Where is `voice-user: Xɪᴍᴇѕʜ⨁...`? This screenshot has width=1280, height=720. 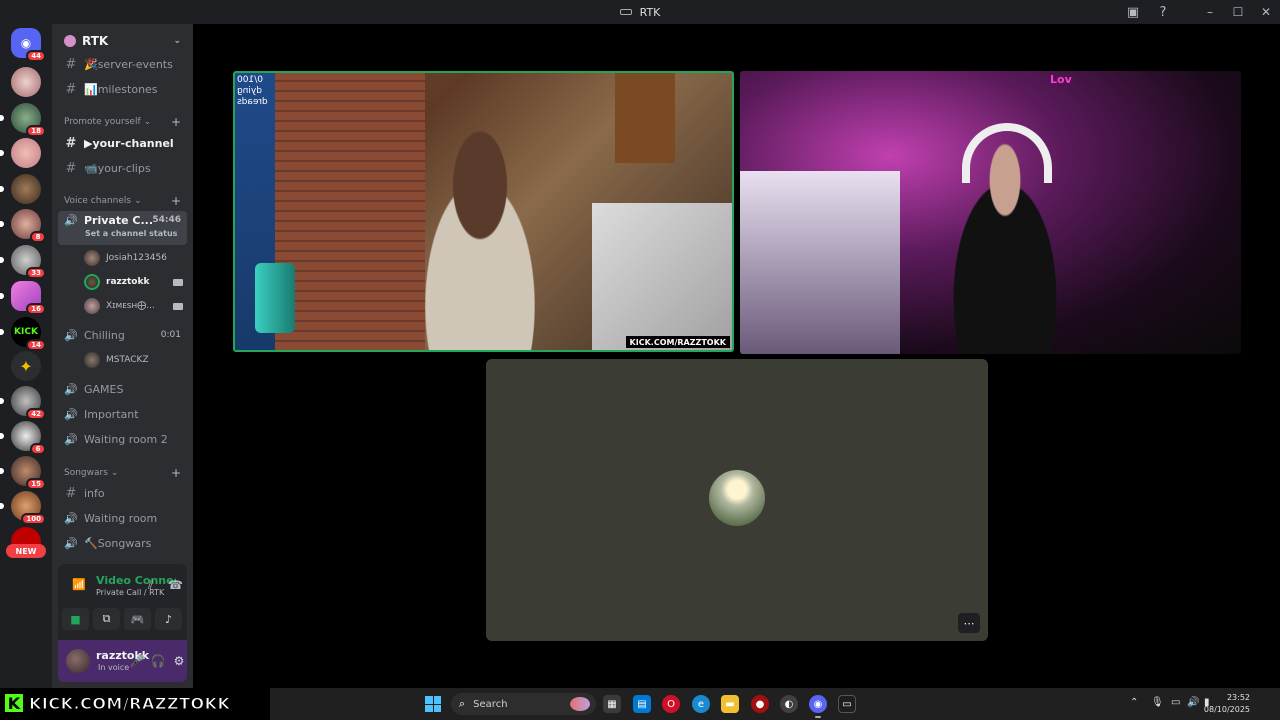 voice-user: Xɪᴍᴇѕʜ⨁... is located at coordinates (135, 306).